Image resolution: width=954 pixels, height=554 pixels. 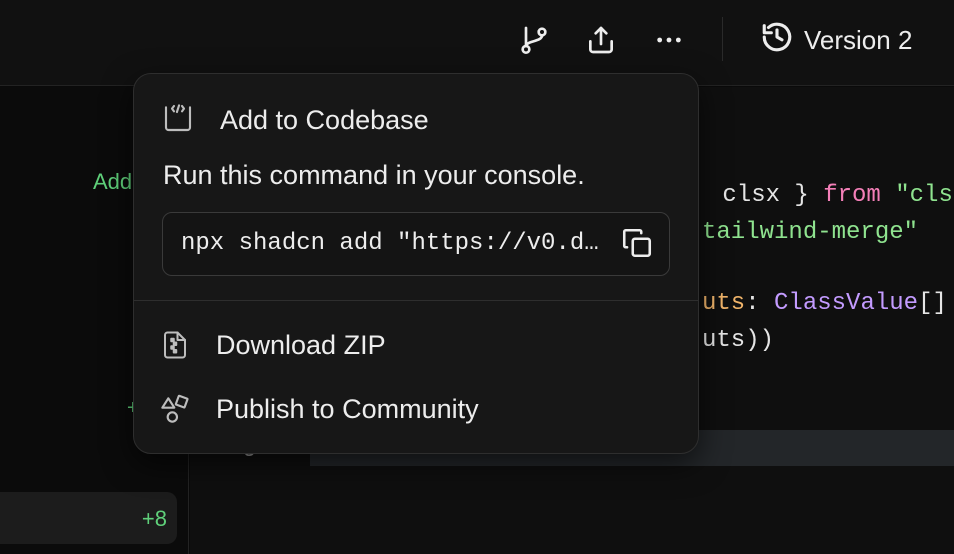 What do you see at coordinates (374, 175) in the screenshot?
I see `popover-description: Run this command in your console.` at bounding box center [374, 175].